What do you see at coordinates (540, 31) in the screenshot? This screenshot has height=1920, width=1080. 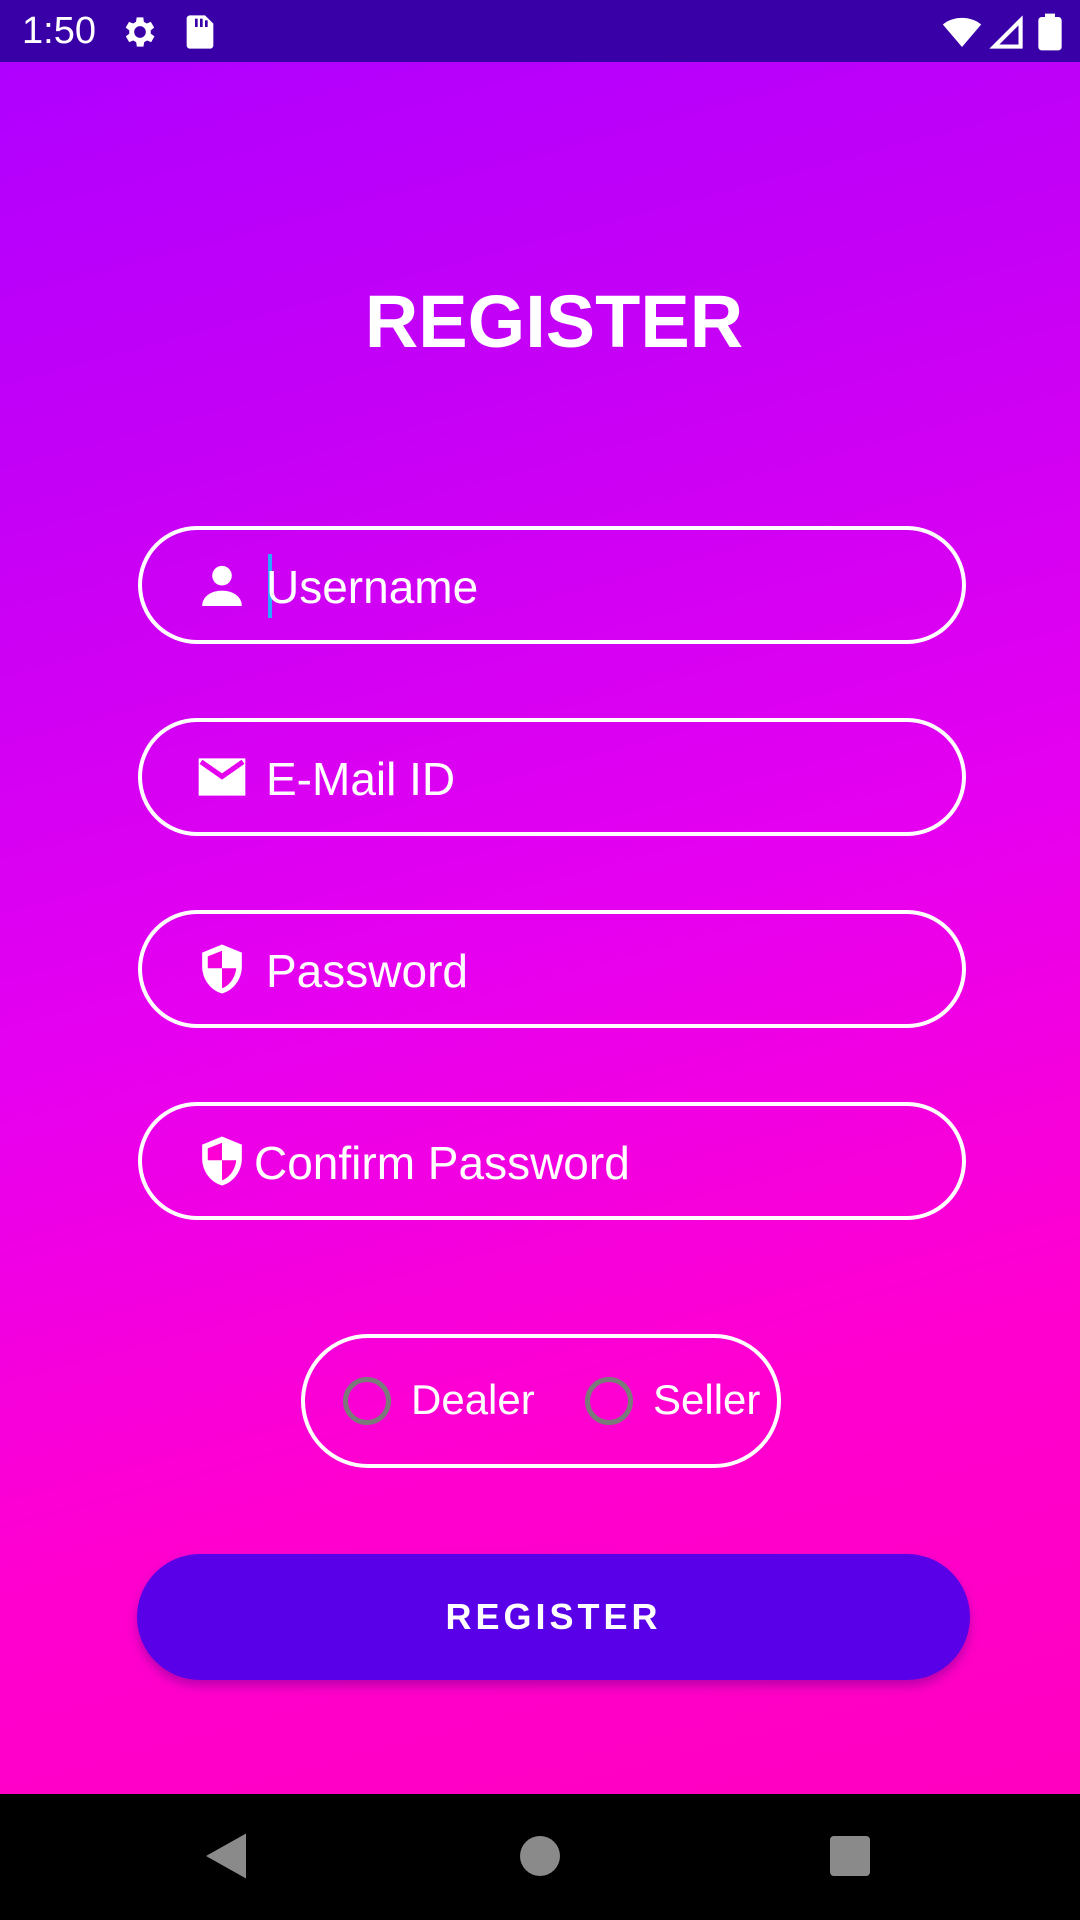 I see `status-bar: 1:50` at bounding box center [540, 31].